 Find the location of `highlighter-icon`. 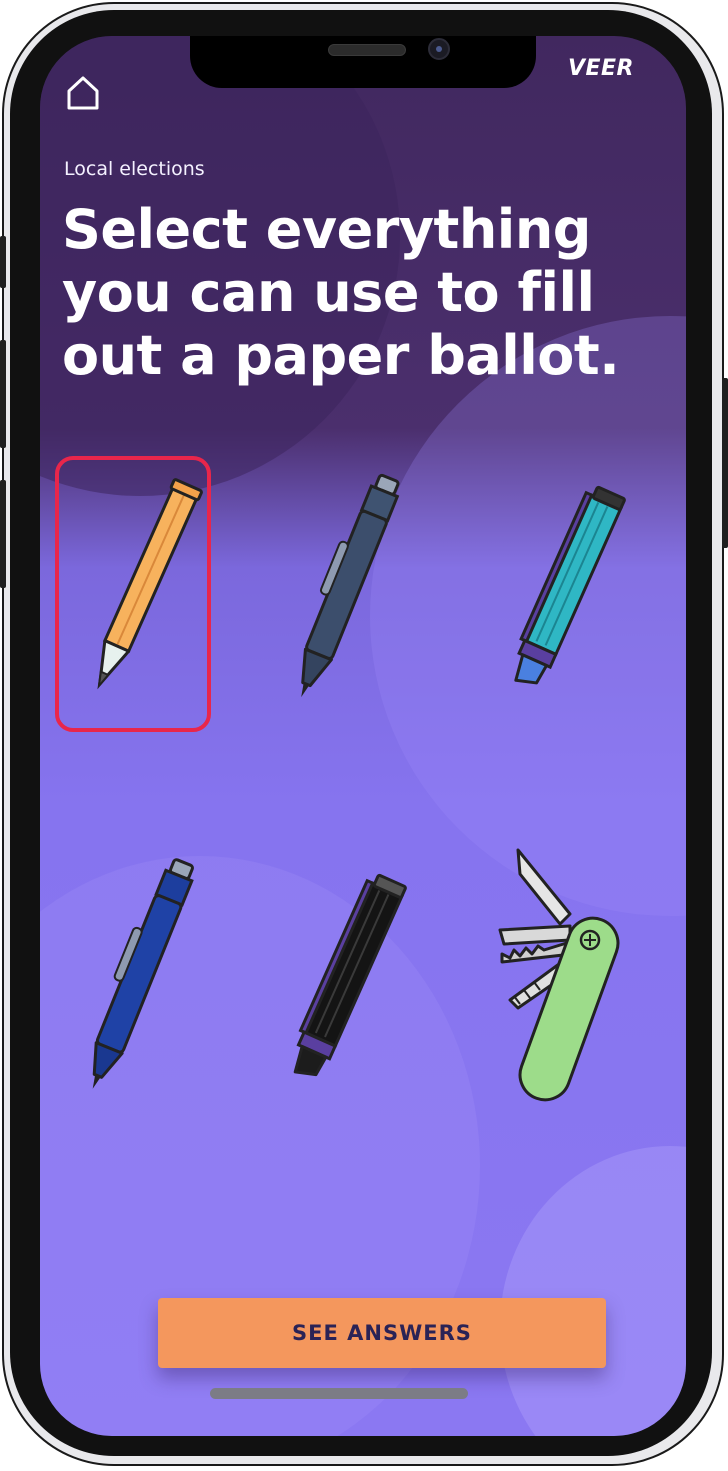

highlighter-icon is located at coordinates (570, 585).